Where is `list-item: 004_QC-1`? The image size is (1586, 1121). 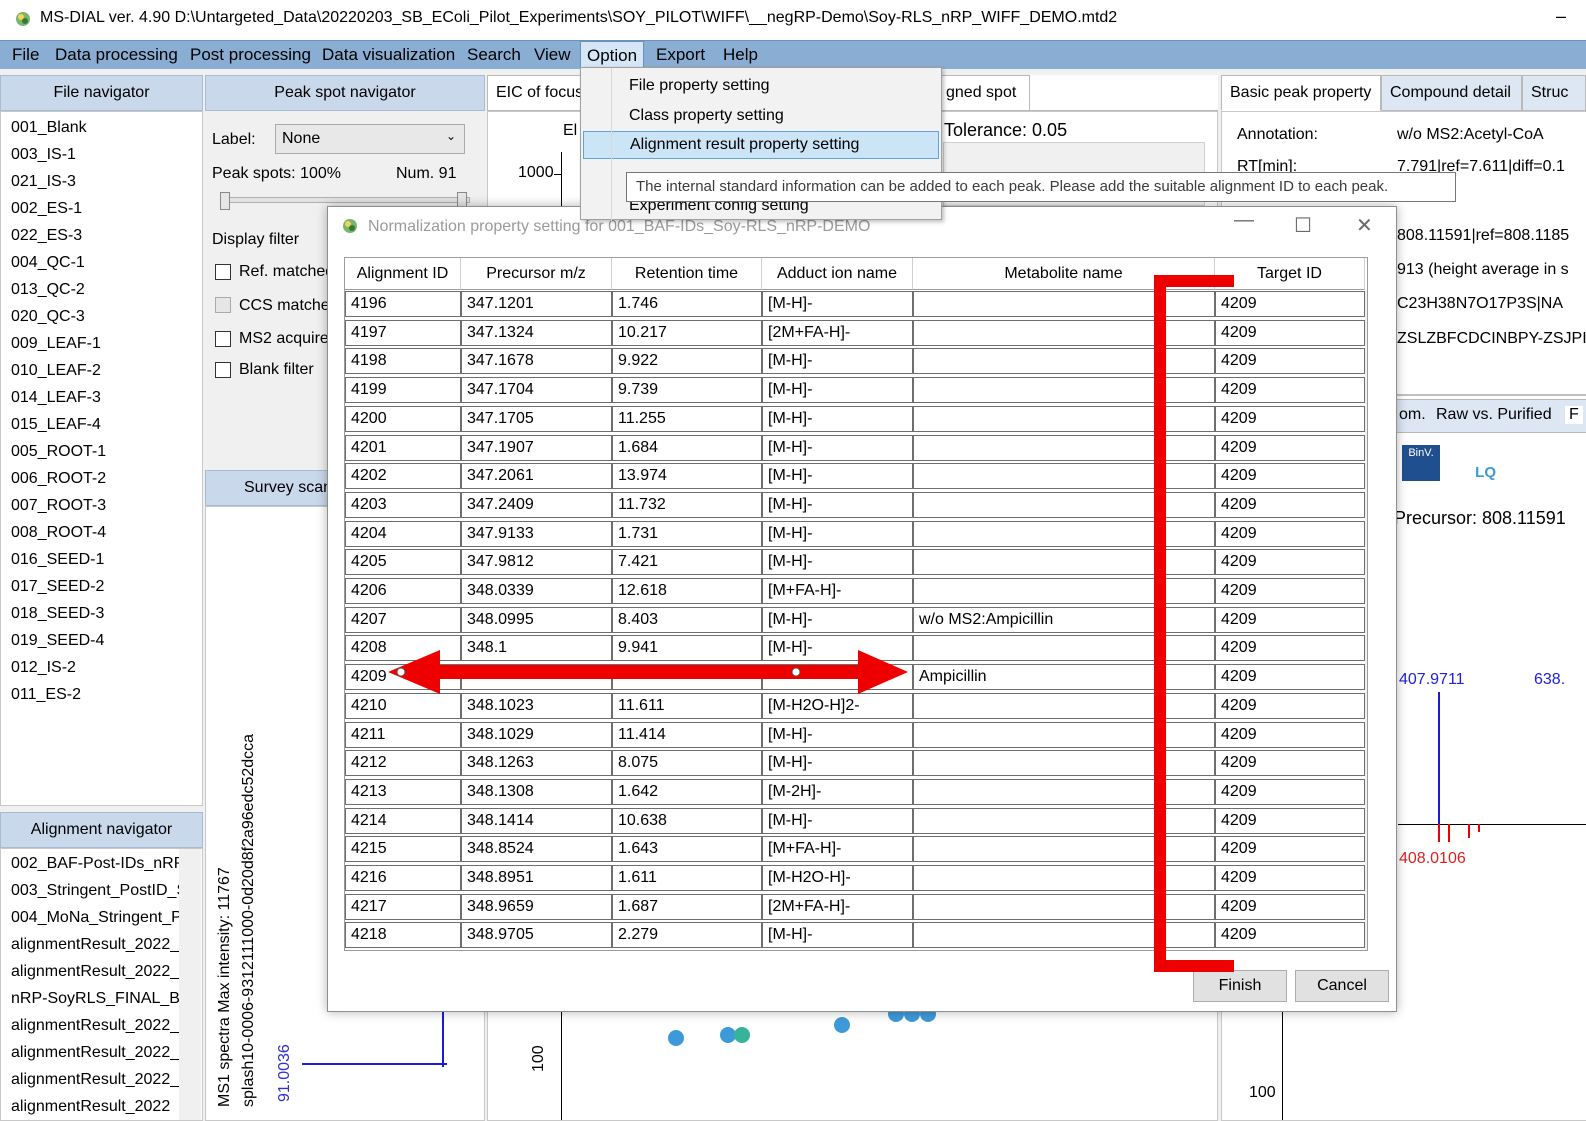 list-item: 004_QC-1 is located at coordinates (48, 263).